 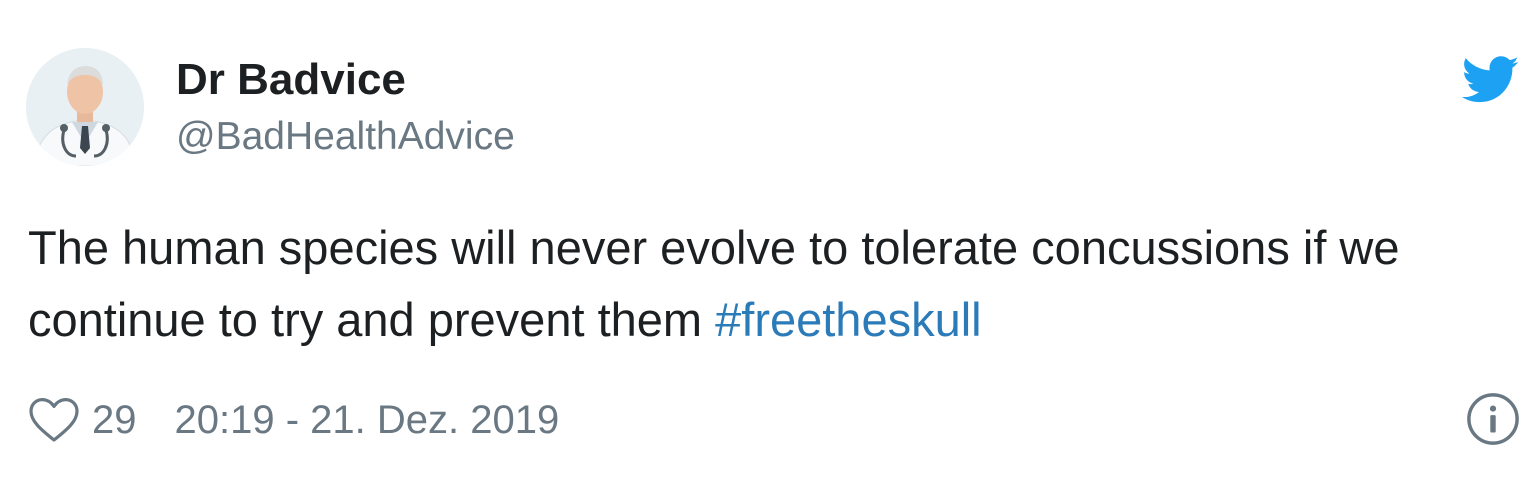 I want to click on heart-icon, so click(x=54, y=420).